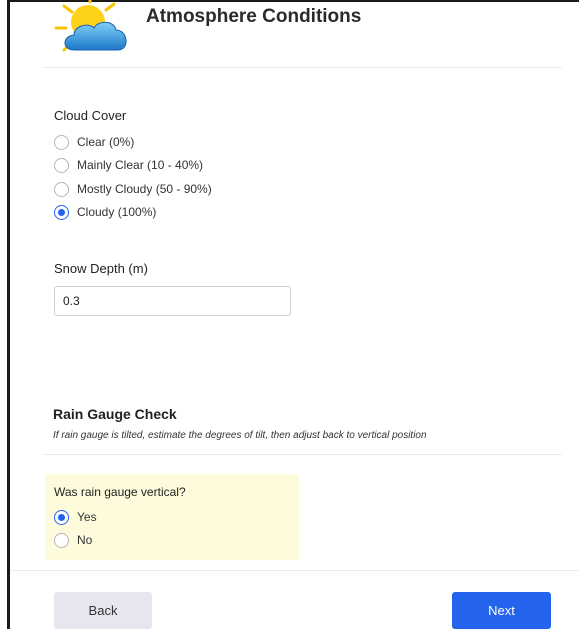  What do you see at coordinates (120, 492) in the screenshot?
I see `rain-gauge-question: Was rain gauge vertical?` at bounding box center [120, 492].